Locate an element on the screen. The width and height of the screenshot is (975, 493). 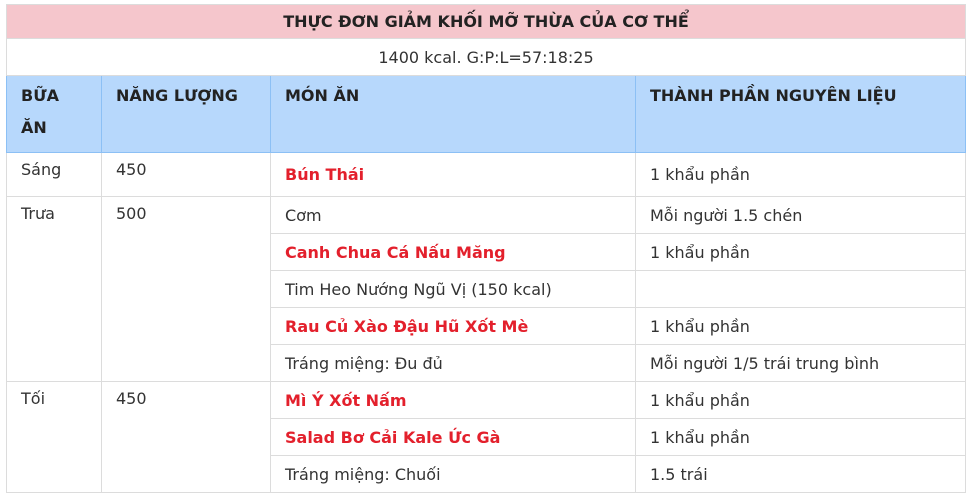
dish-link: Salad Bơ Cải Kale Ức Gà is located at coordinates (392, 437).